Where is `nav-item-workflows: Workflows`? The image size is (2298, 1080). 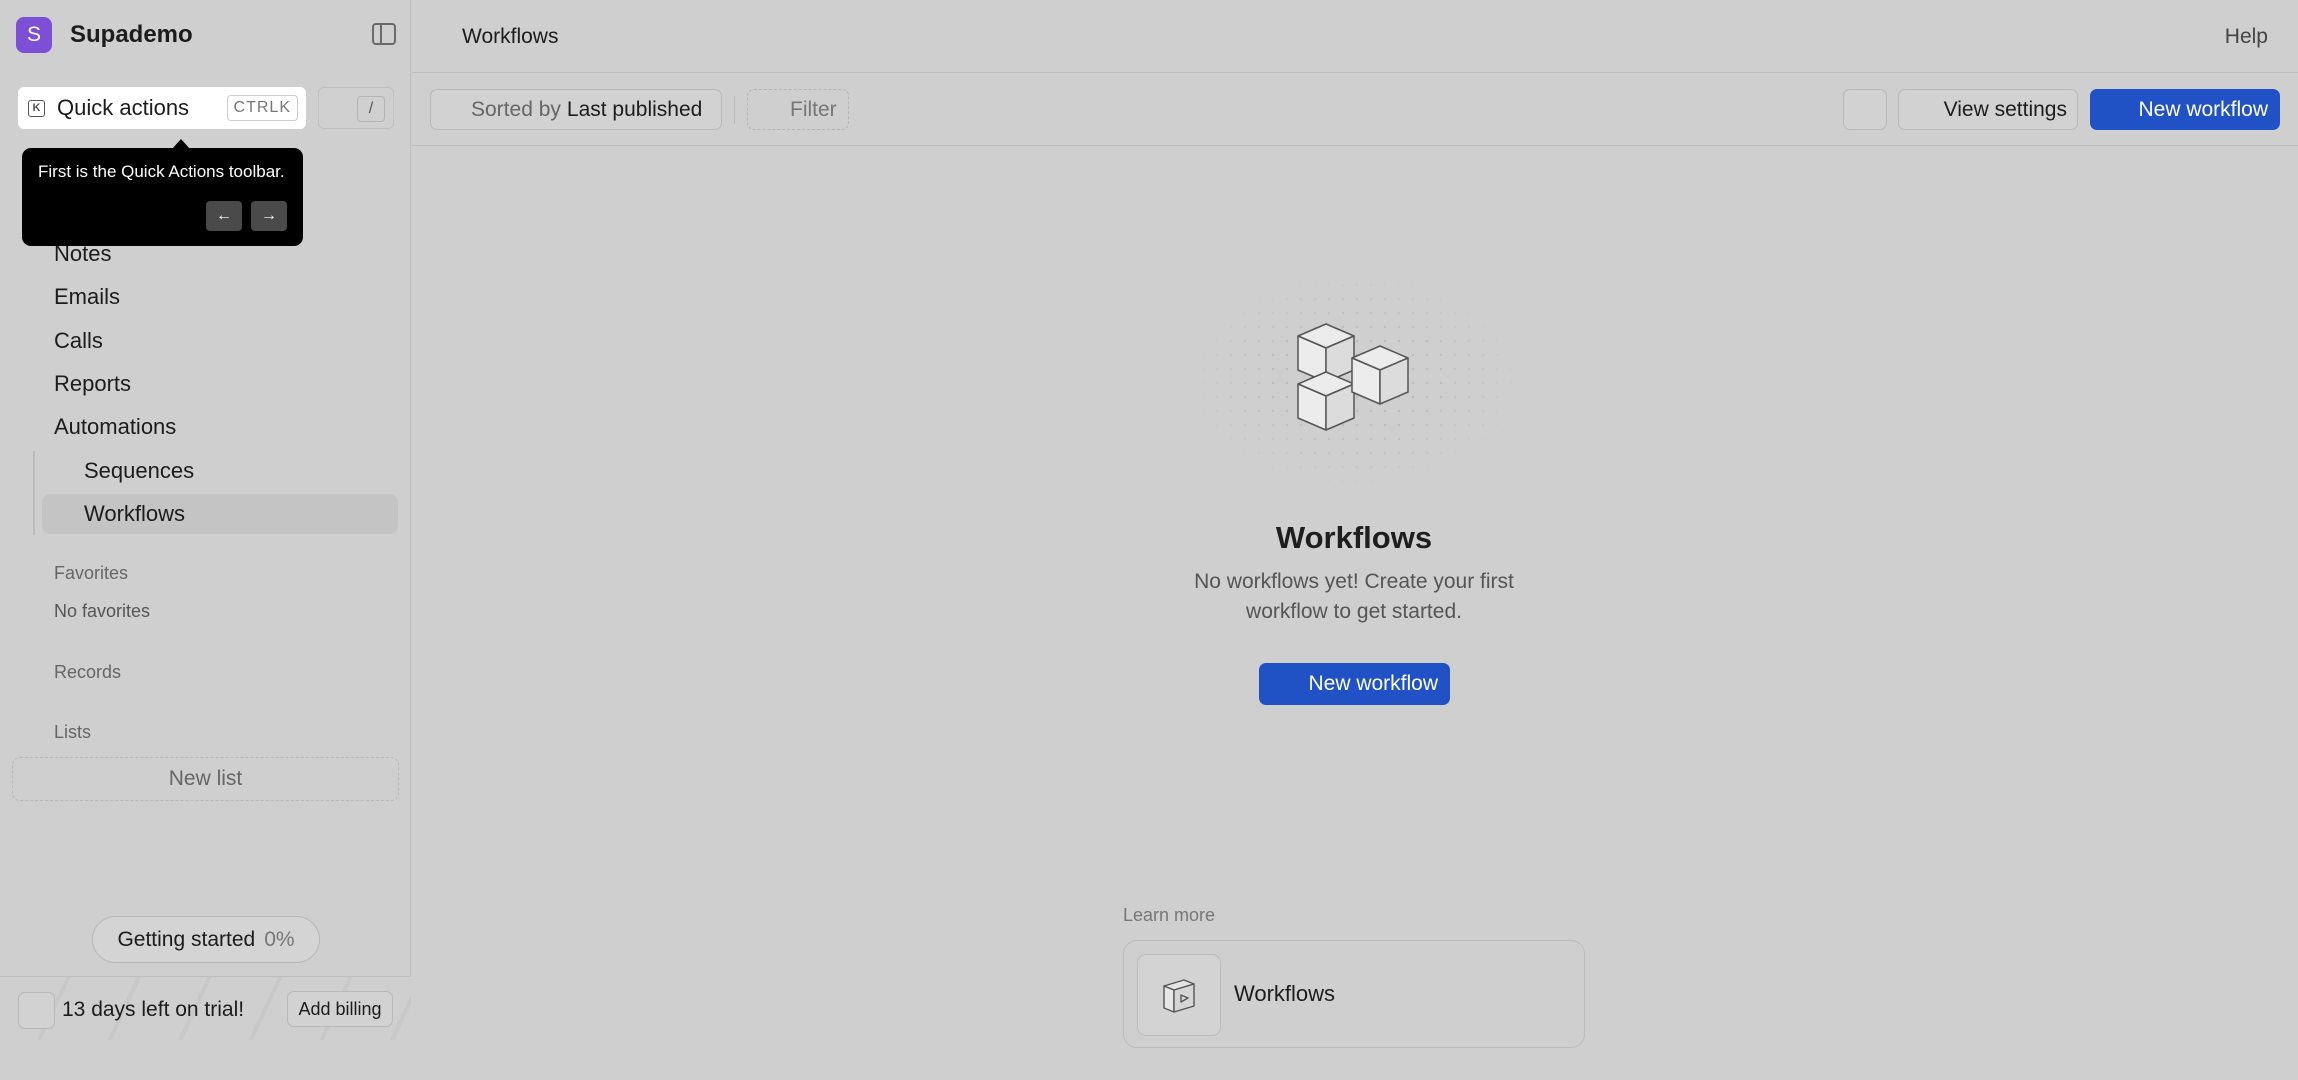
nav-item-workflows: Workflows is located at coordinates (134, 514).